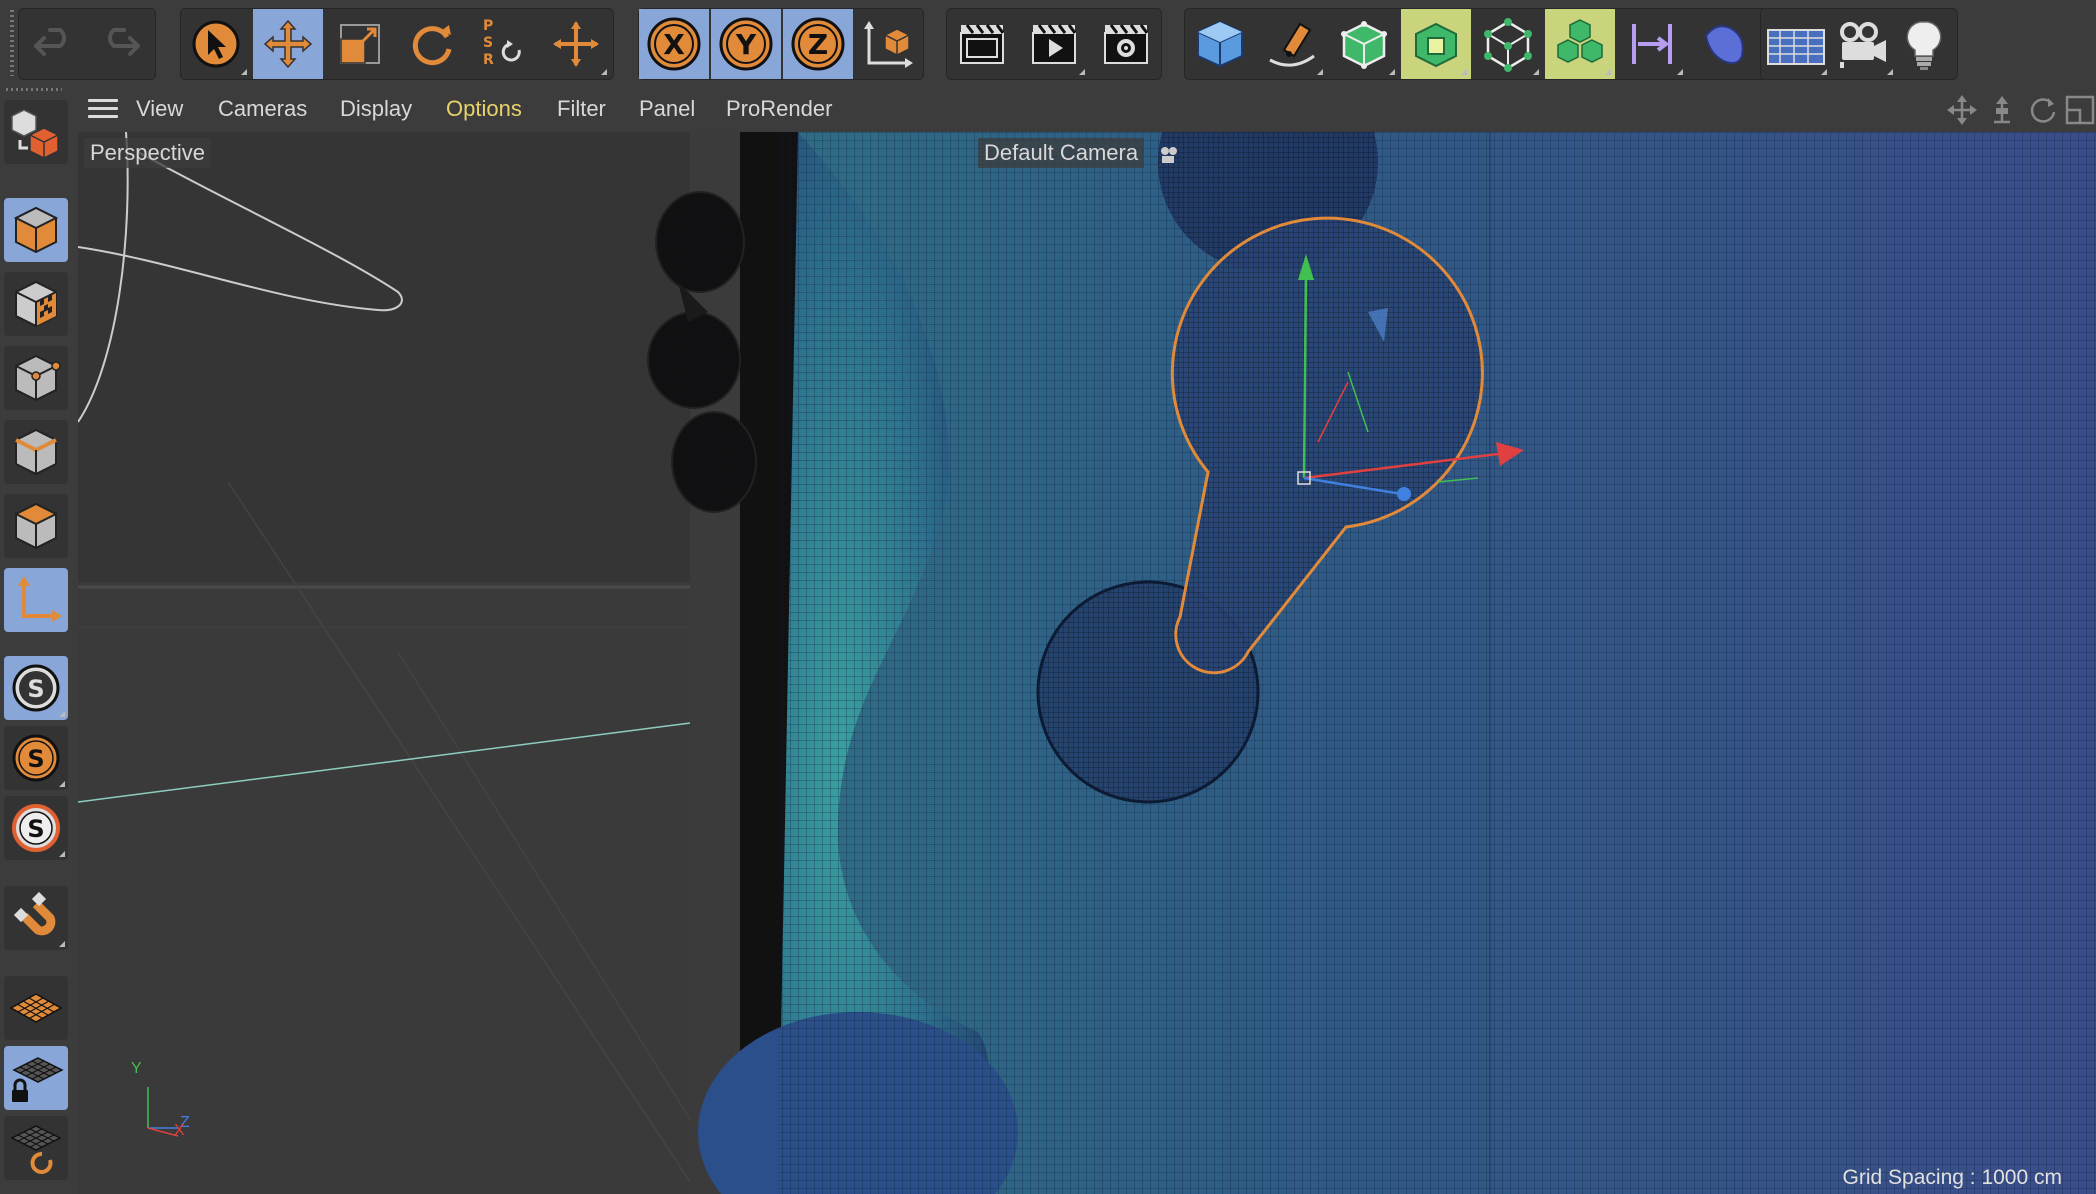  I want to click on pan-icon, so click(1962, 110).